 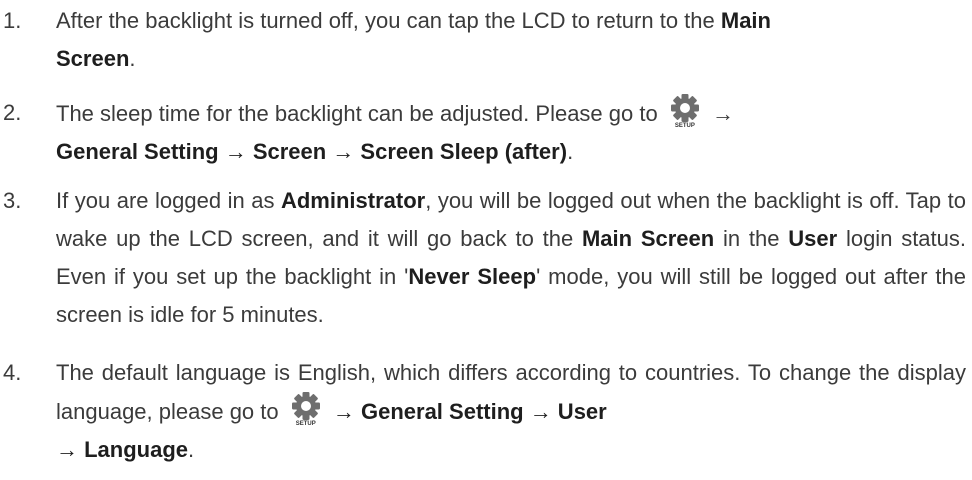 I want to click on arrow-glyph: →, so click(x=722, y=113).